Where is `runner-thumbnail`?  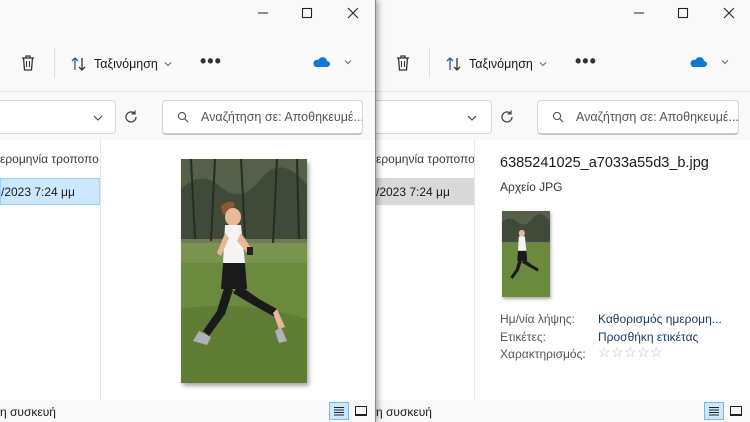
runner-thumbnail is located at coordinates (526, 254).